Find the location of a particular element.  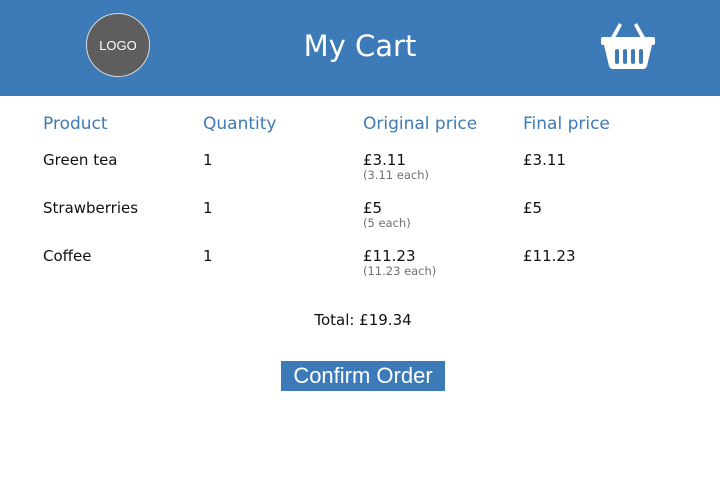

table-row: Green tea 1 £3.11 (3.11 each) £3.11 is located at coordinates (363, 174).